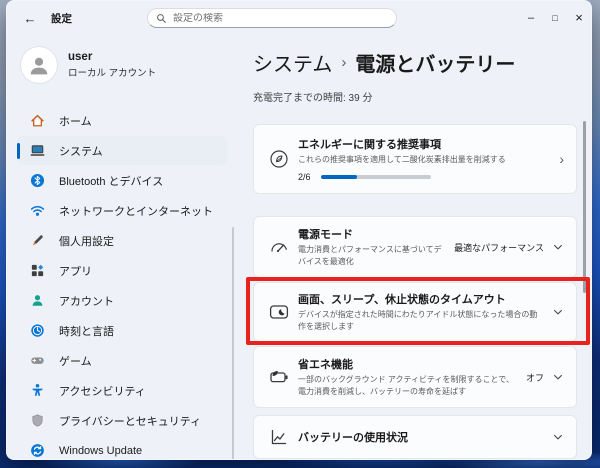 The width and height of the screenshot is (600, 468). I want to click on charge-status-text: 充電完了までの時間: 39 分, so click(313, 98).